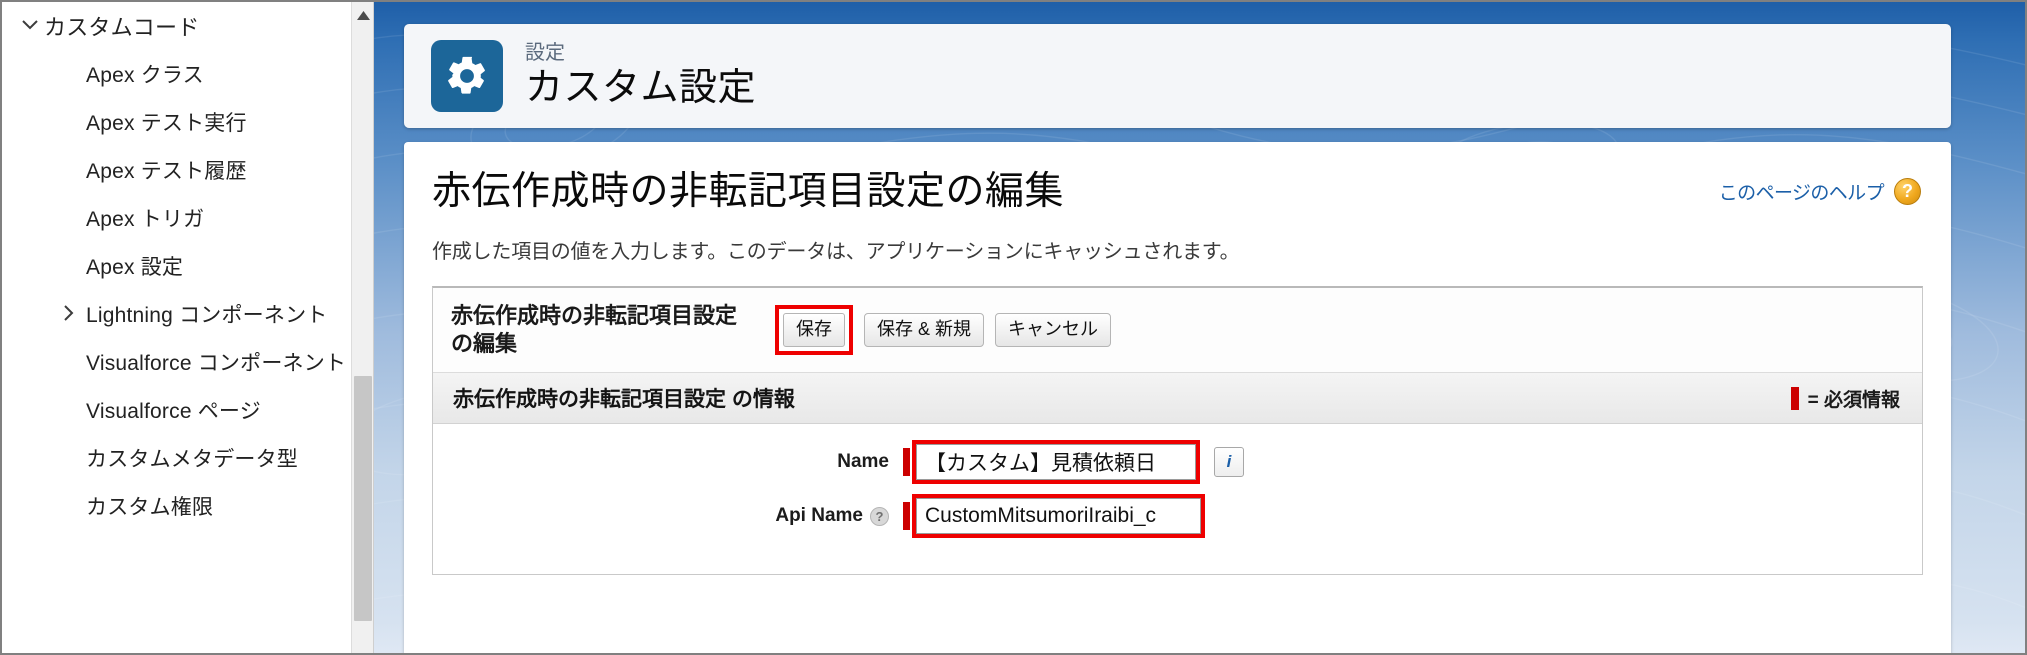  I want to click on sidebar-item-6: Lightning コンポーネント, so click(176, 314).